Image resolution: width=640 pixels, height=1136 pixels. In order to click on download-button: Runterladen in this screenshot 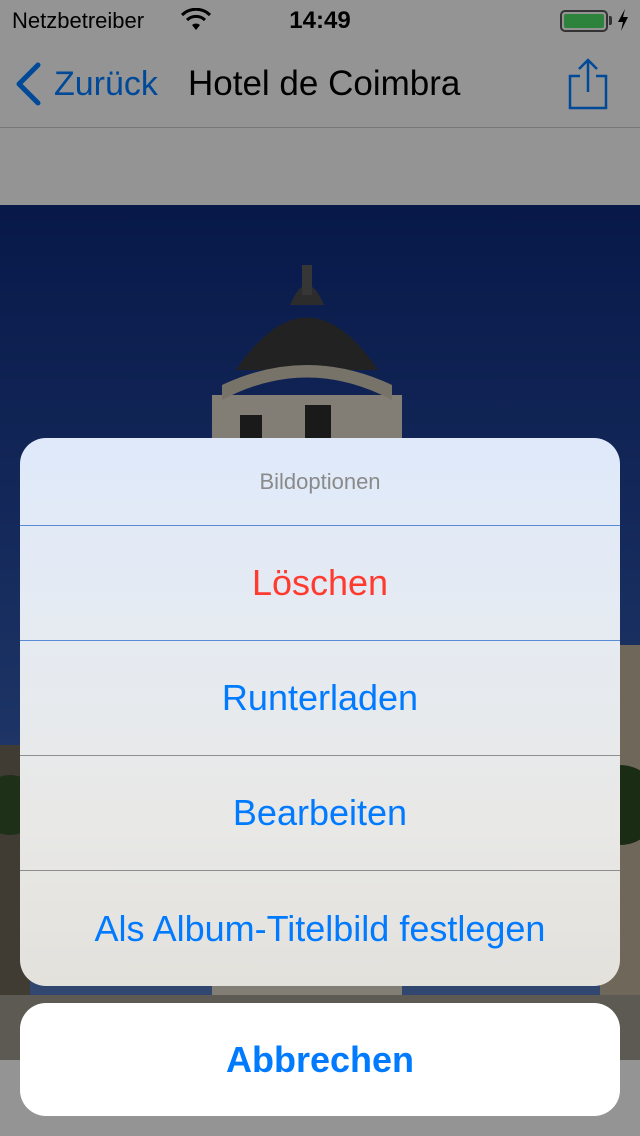, I will do `click(320, 698)`.